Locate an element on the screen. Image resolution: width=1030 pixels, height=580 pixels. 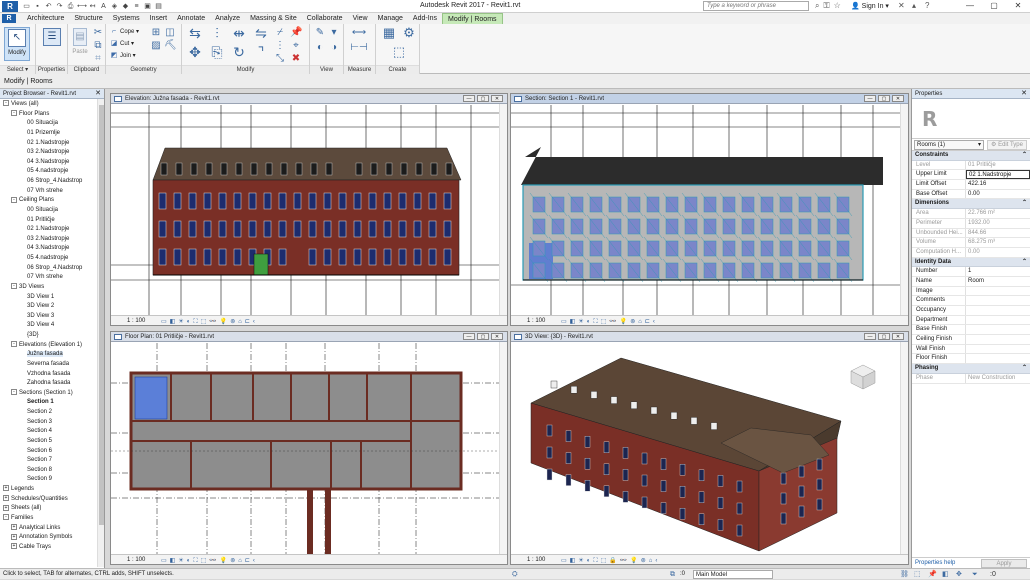
browser-node: 07 Vrh strehe is located at coordinates (52, 278).